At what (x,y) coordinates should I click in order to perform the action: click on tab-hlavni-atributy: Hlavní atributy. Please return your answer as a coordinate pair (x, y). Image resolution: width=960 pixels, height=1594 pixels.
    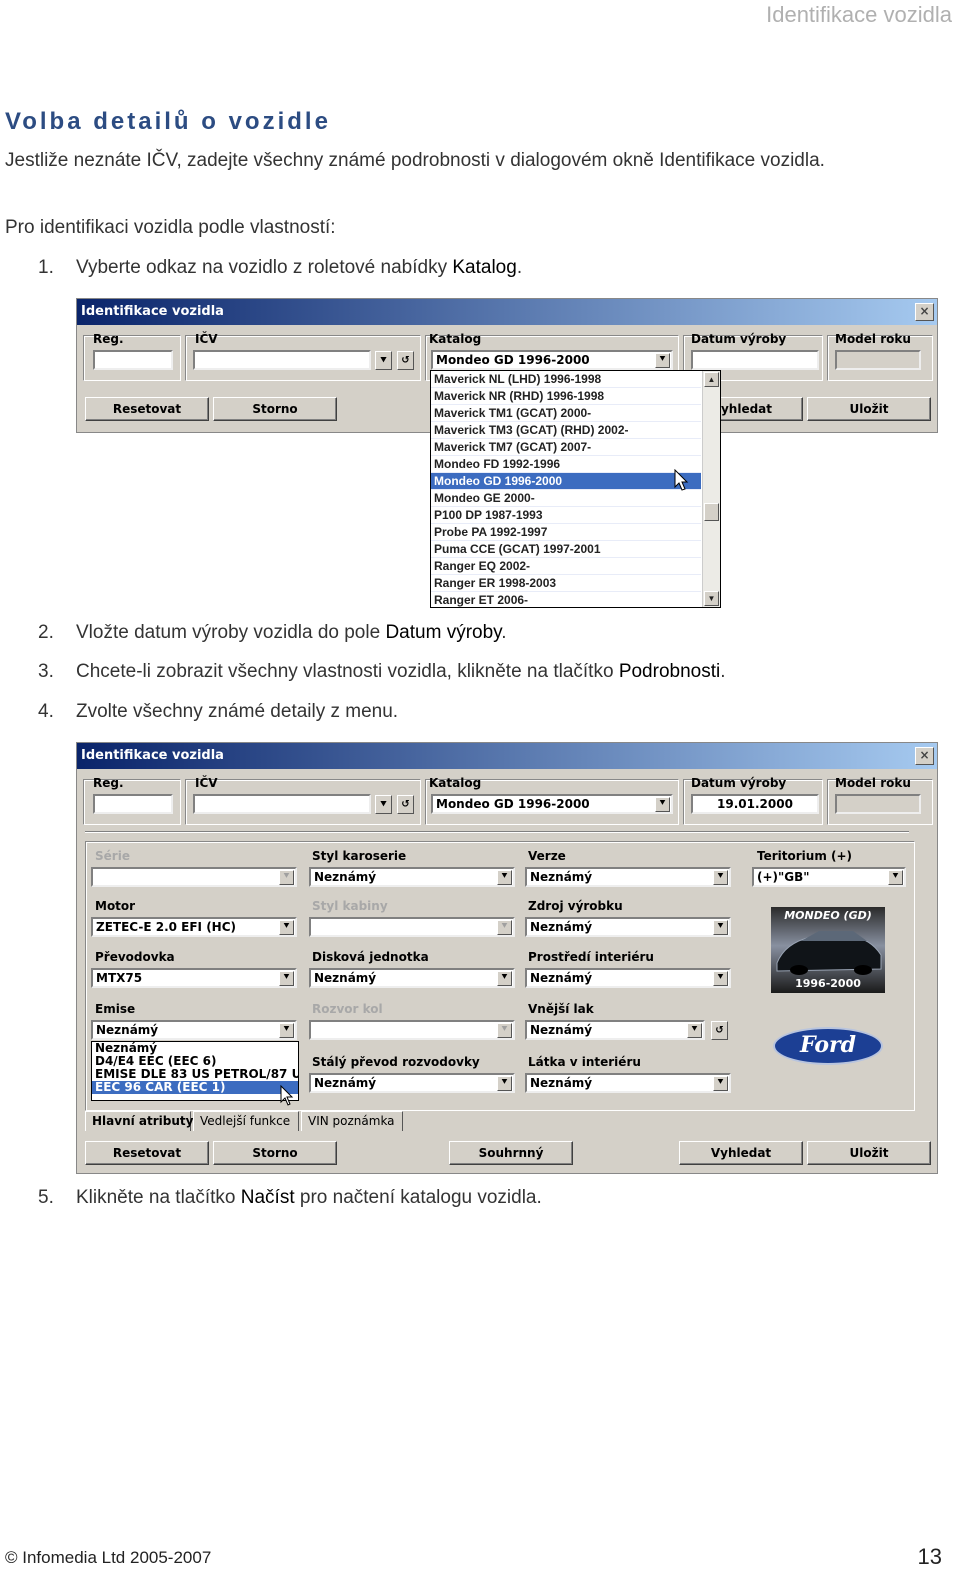
    Looking at the image, I should click on (139, 1121).